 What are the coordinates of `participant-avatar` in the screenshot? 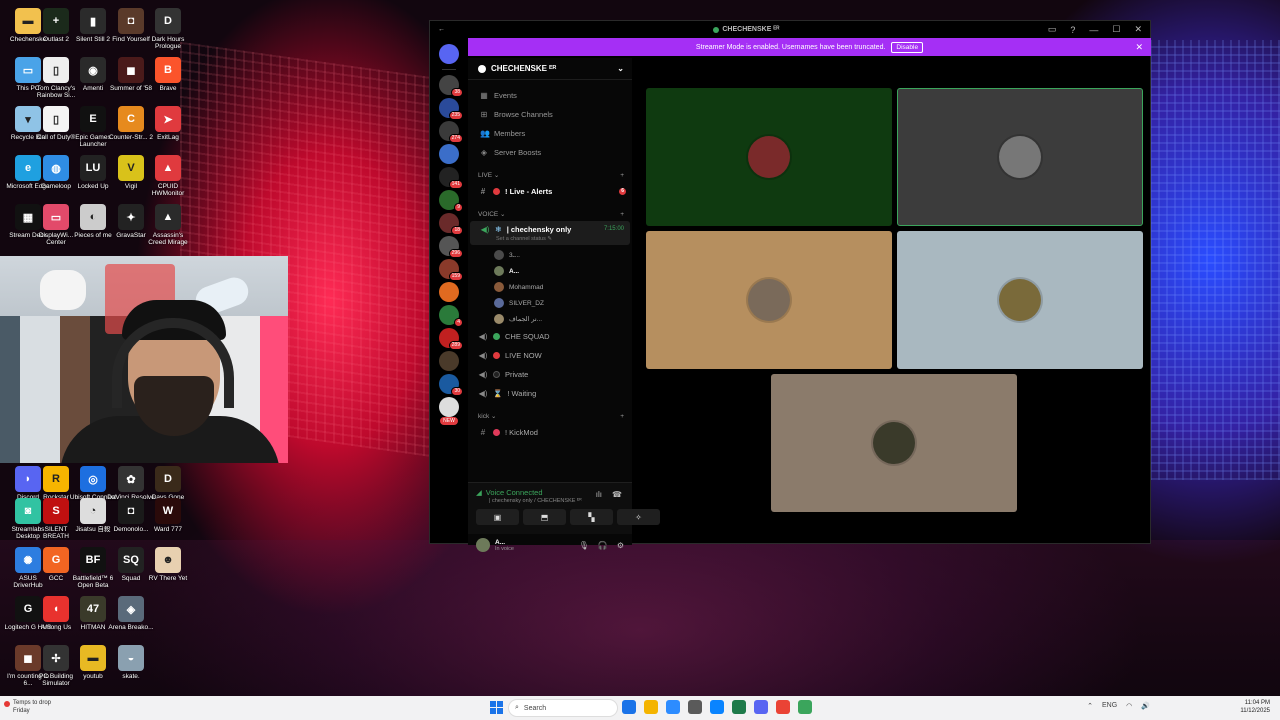 It's located at (769, 157).